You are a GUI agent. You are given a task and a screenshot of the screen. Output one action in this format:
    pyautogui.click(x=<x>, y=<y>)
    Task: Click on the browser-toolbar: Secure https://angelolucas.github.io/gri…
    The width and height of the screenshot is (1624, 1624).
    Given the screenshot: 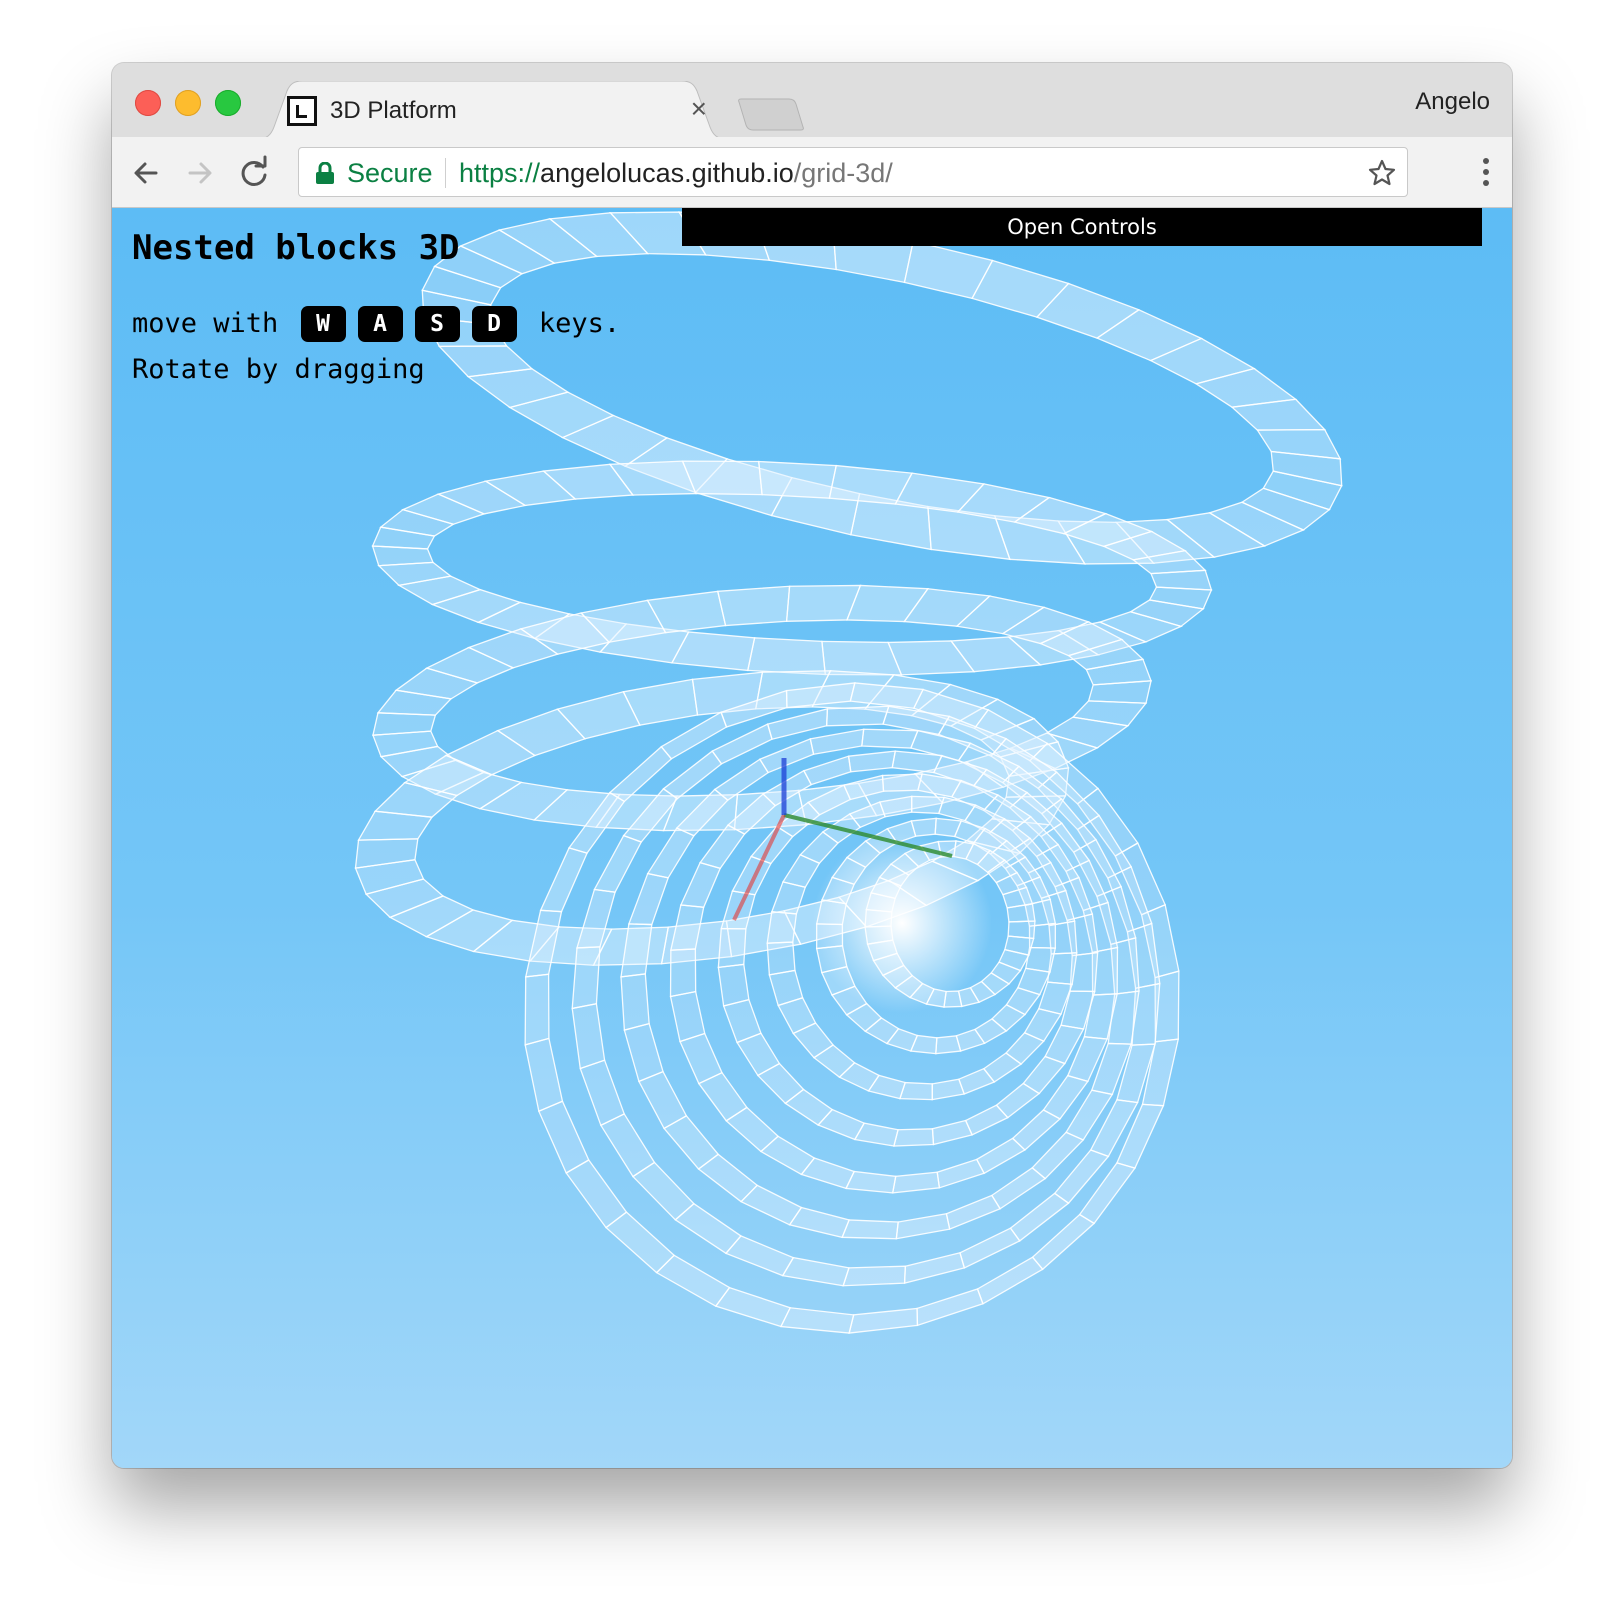 What is the action you would take?
    pyautogui.click(x=812, y=172)
    